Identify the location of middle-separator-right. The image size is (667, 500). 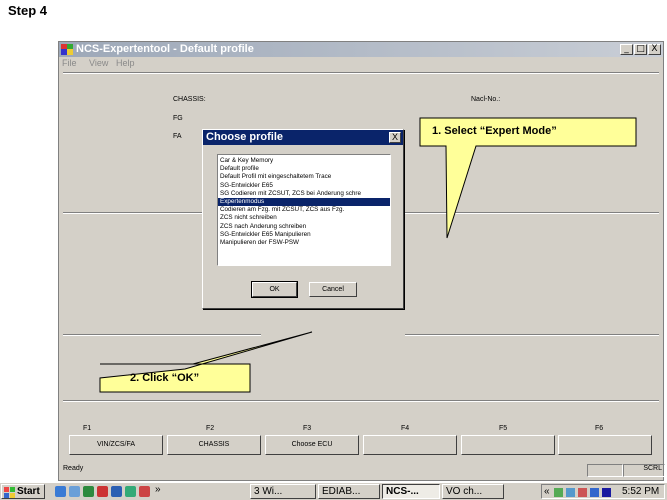
(532, 213).